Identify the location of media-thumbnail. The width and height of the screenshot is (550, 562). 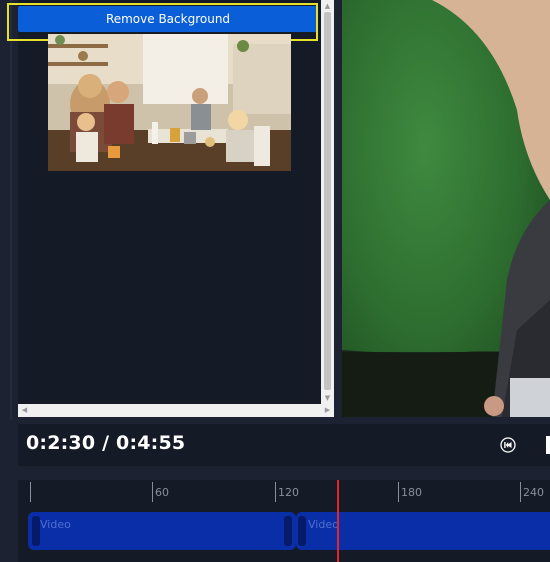
(169, 102).